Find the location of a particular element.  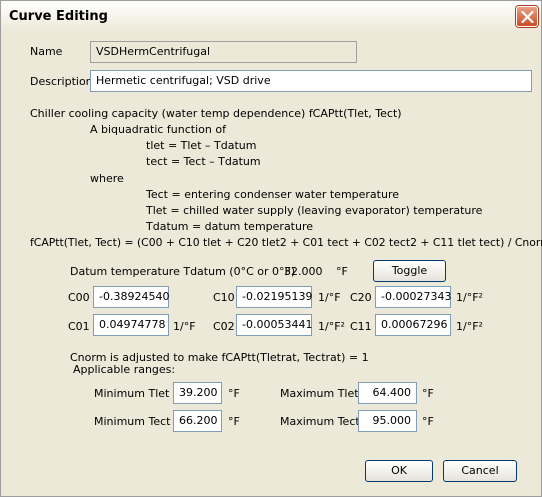

close-button is located at coordinates (527, 16).